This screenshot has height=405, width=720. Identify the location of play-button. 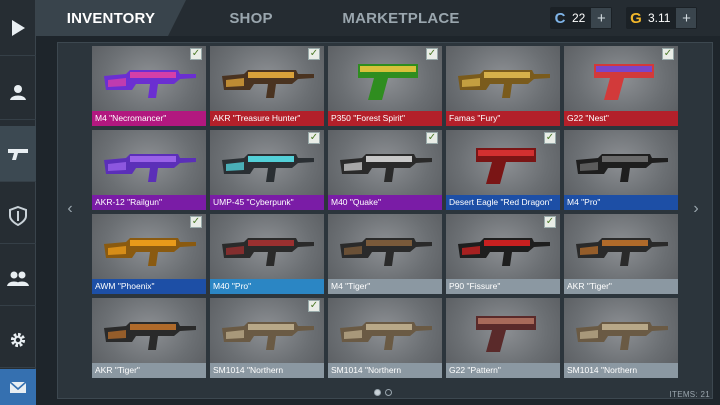
(18, 28).